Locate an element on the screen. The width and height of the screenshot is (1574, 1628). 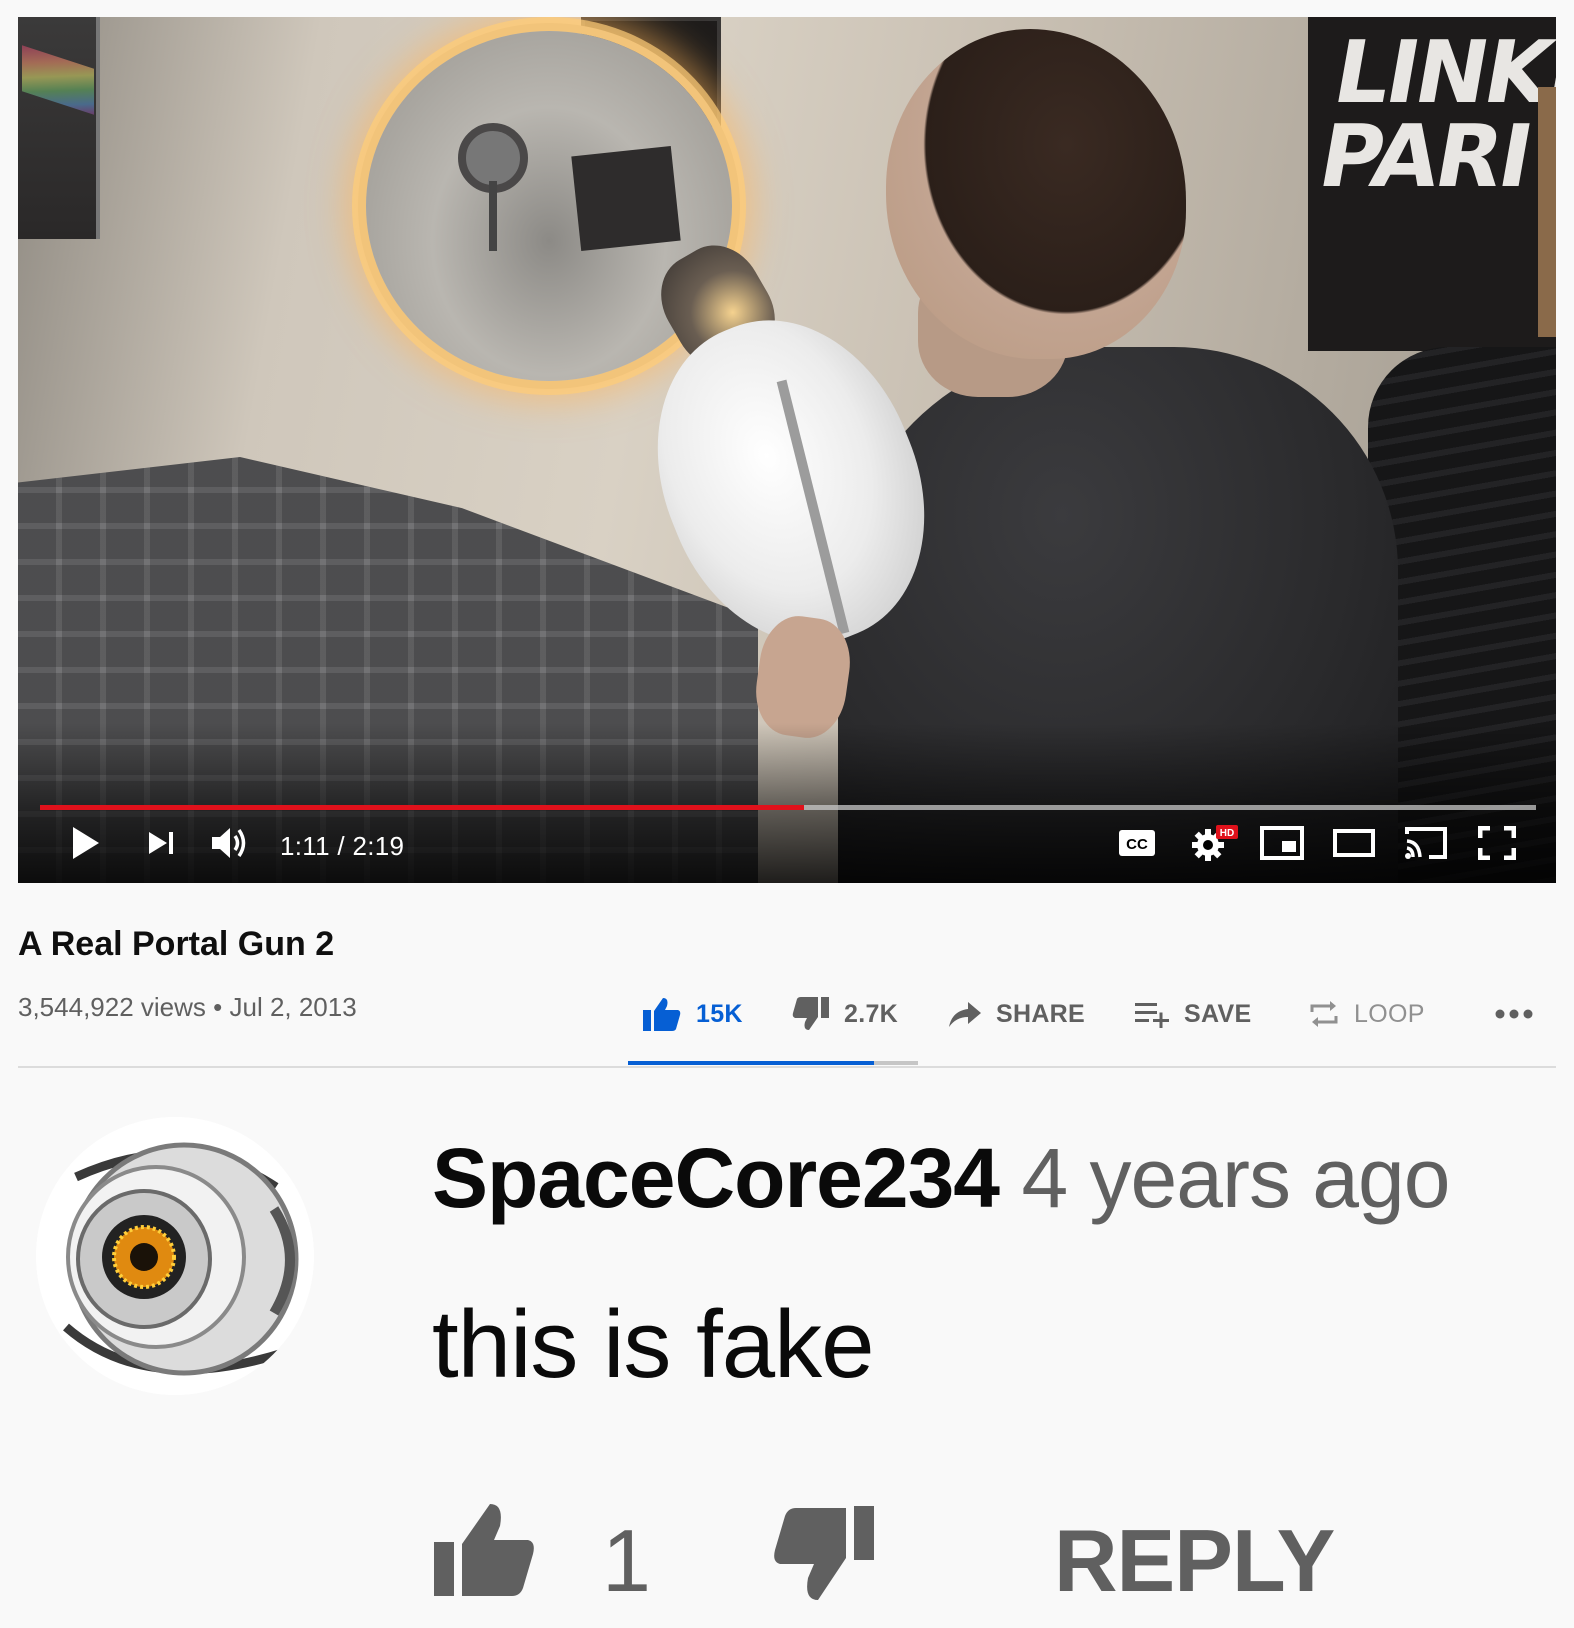
loop-button: LOOP is located at coordinates (1366, 1014).